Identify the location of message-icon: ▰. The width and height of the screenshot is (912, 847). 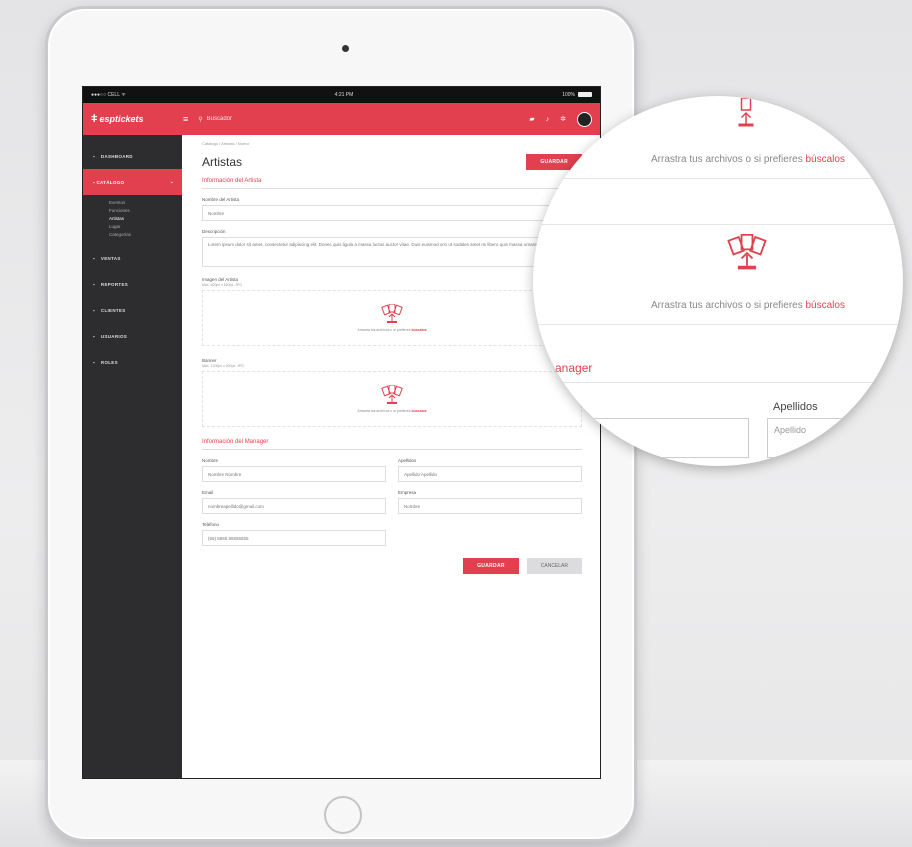
(531, 119).